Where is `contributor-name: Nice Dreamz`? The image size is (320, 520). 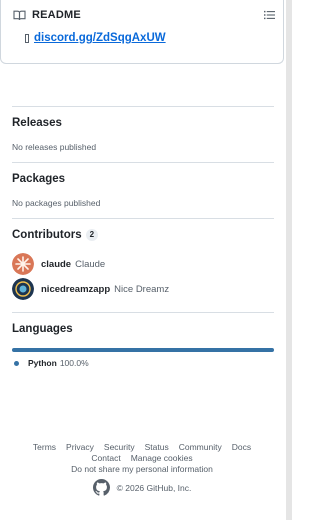 contributor-name: Nice Dreamz is located at coordinates (142, 289).